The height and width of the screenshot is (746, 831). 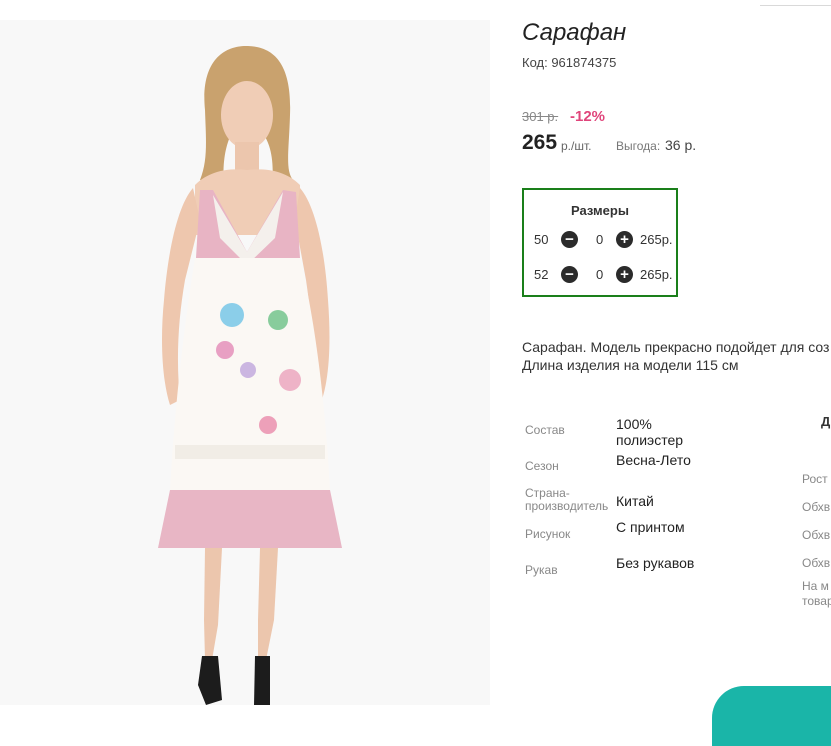 What do you see at coordinates (816, 601) in the screenshot?
I see `measurement-label: товар` at bounding box center [816, 601].